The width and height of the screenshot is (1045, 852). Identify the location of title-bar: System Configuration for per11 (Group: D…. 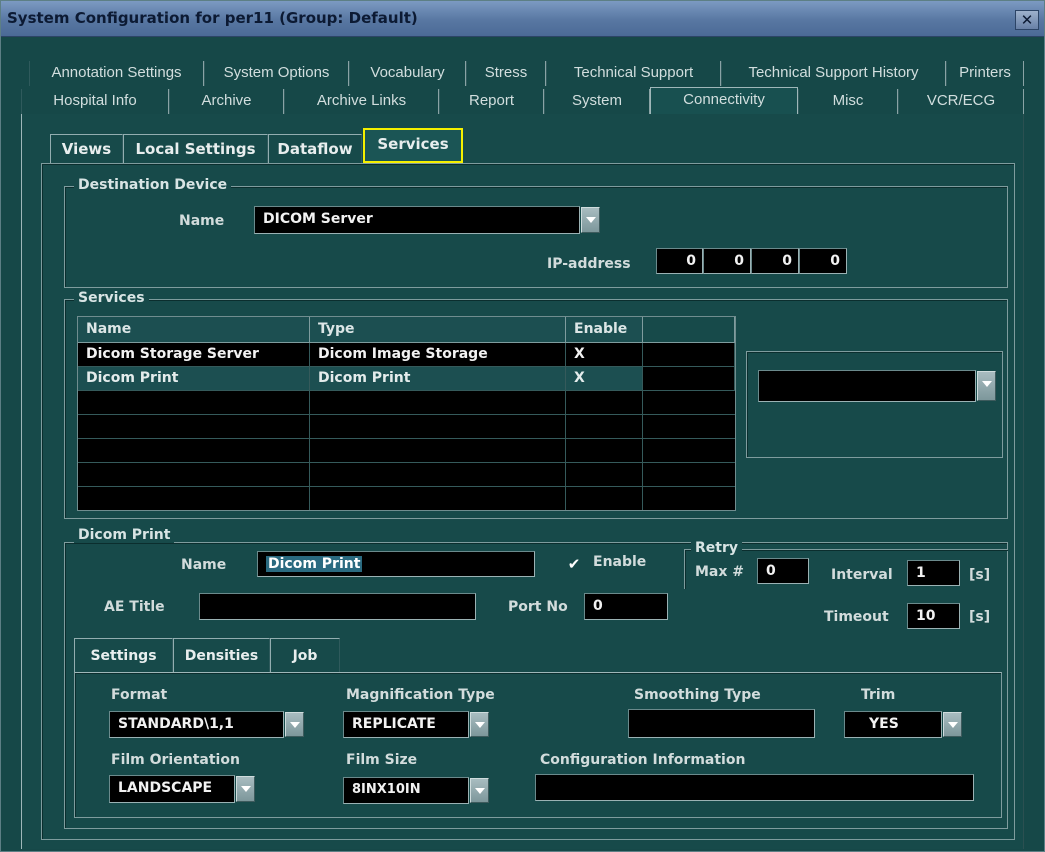
(522, 19).